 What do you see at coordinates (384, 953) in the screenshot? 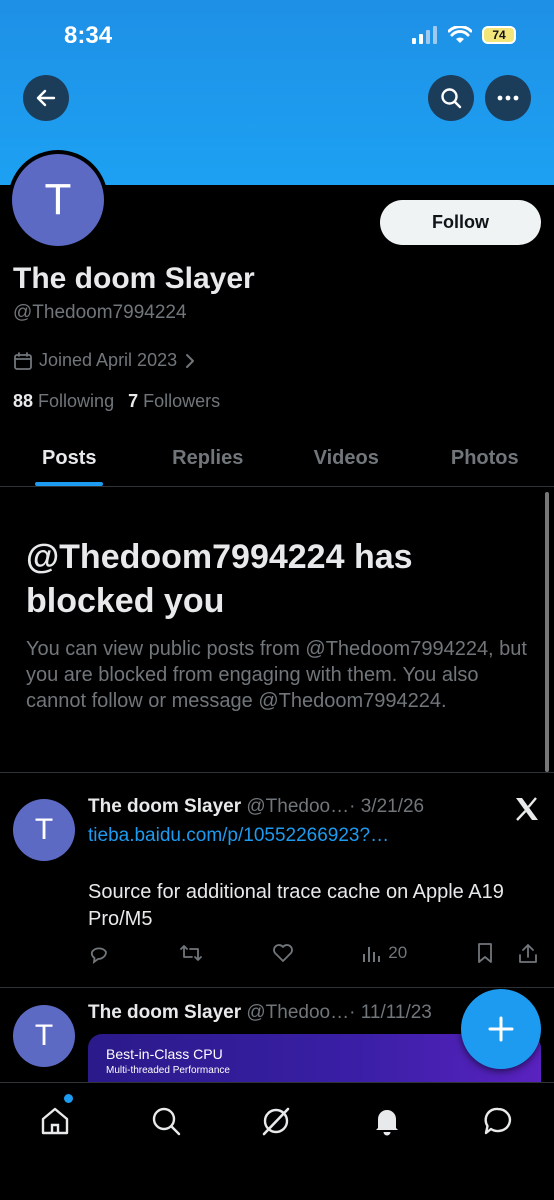
I see `views-stat: 20` at bounding box center [384, 953].